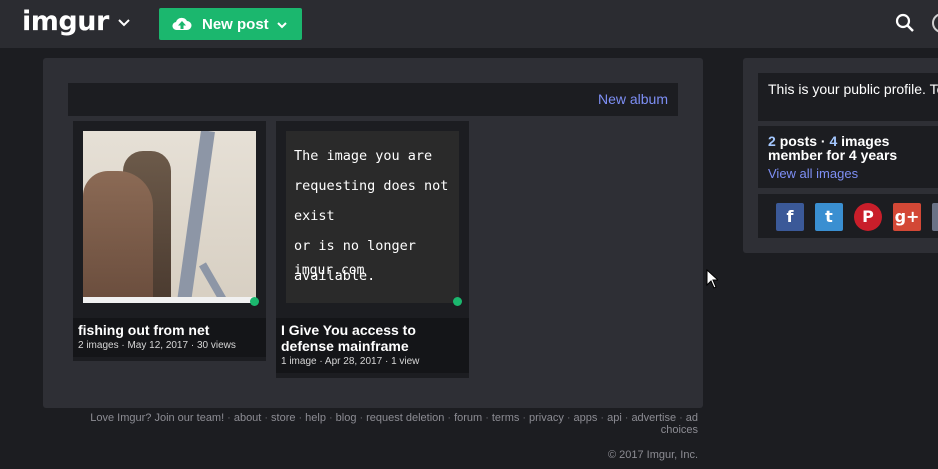  What do you see at coordinates (652, 455) in the screenshot?
I see `copyright: © 2017 Imgur, Inc.` at bounding box center [652, 455].